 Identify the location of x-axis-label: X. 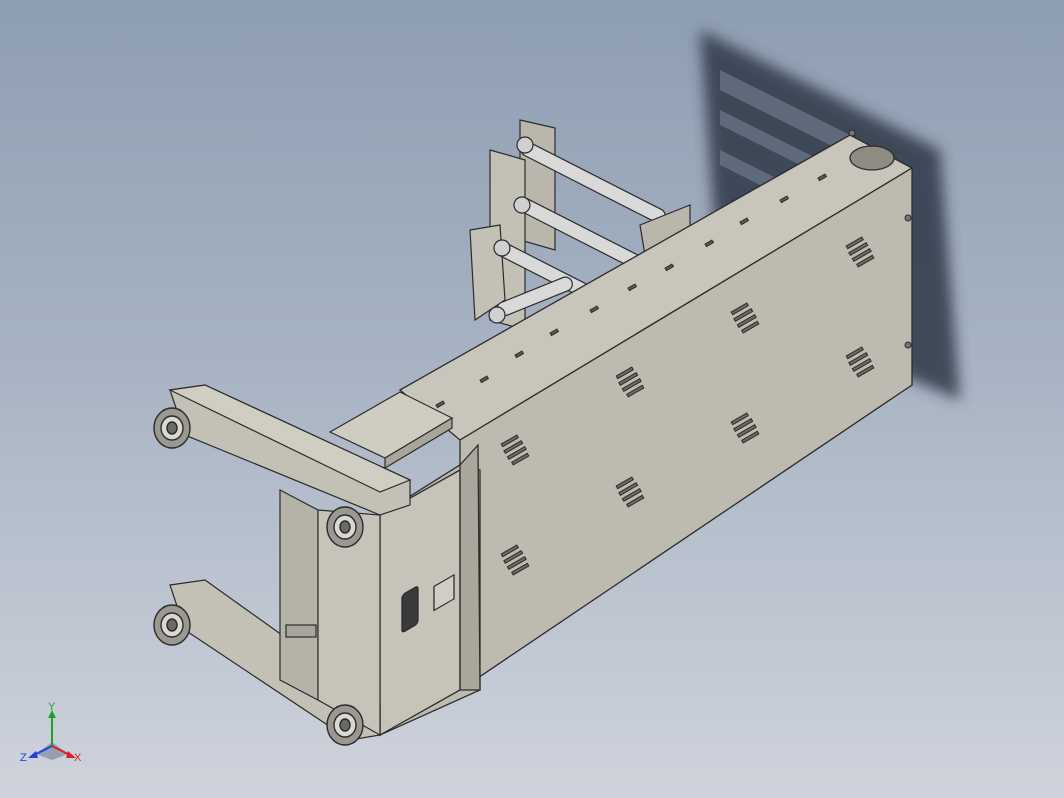
(78, 758).